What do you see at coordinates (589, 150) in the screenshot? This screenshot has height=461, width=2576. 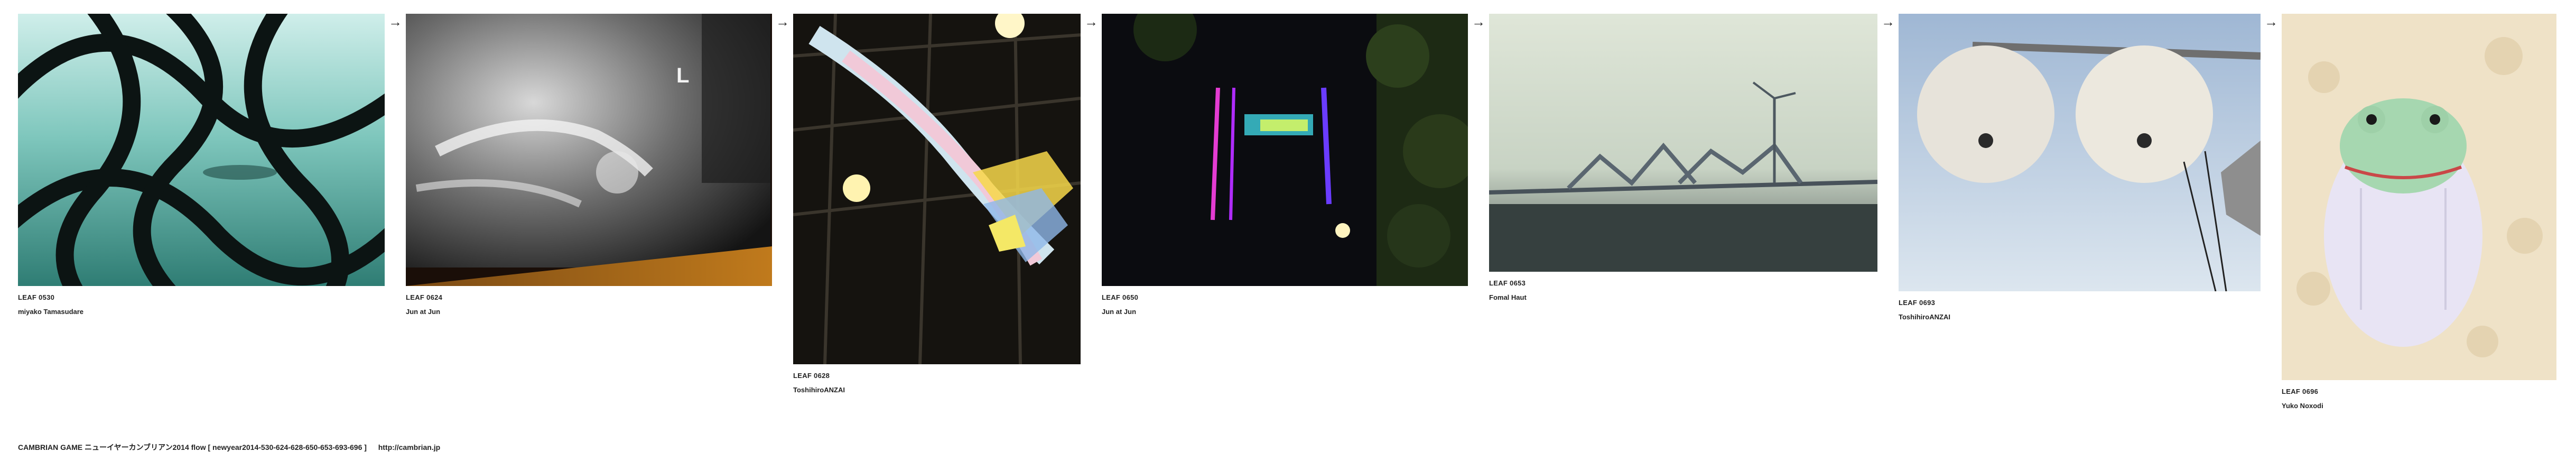 I see `leaf-photo-0624: L` at bounding box center [589, 150].